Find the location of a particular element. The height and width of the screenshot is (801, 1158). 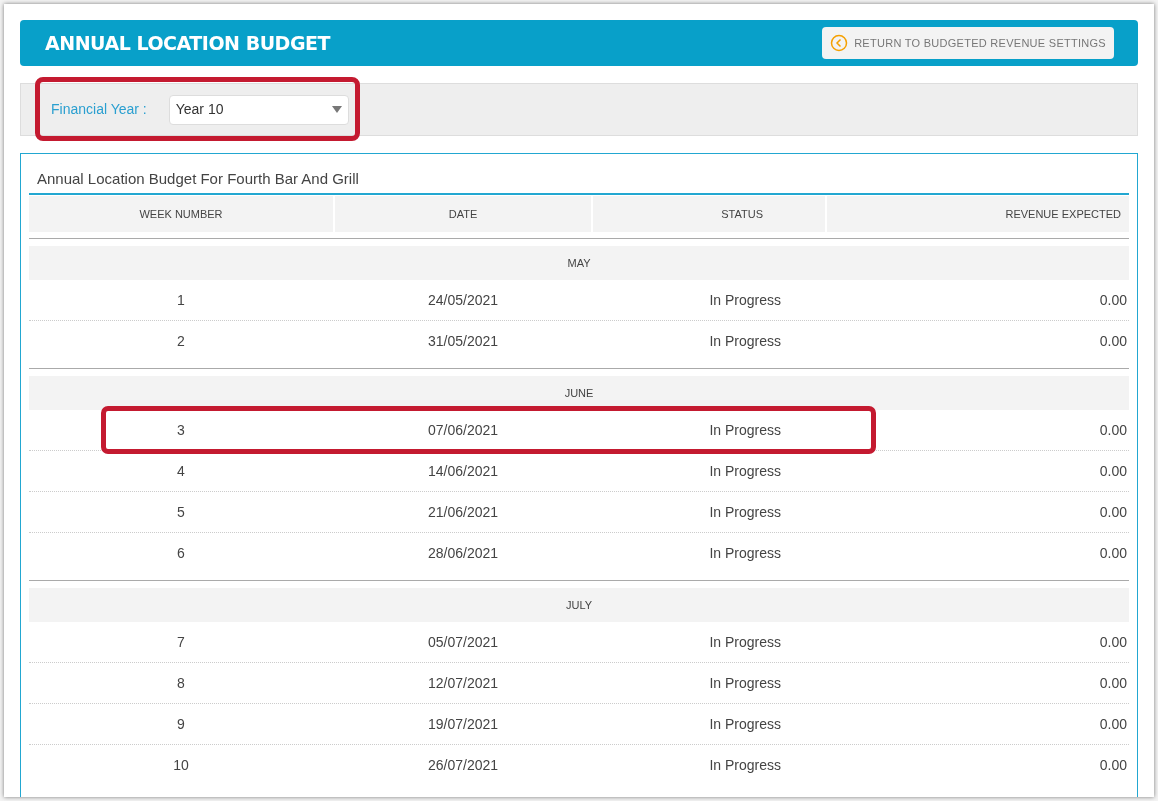

table-cell-text: 14/06/2021 is located at coordinates (463, 471).